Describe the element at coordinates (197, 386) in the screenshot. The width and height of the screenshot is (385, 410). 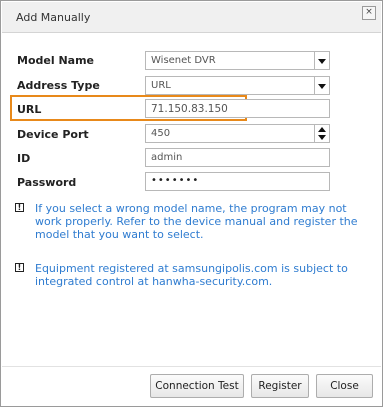
I see `connection-test-button: Connection Test` at that location.